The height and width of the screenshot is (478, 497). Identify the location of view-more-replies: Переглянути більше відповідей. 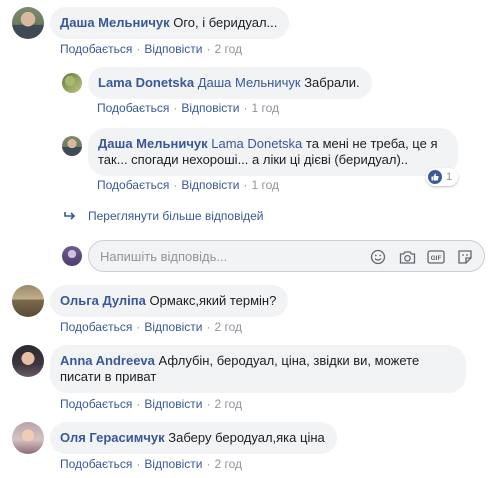
(163, 216).